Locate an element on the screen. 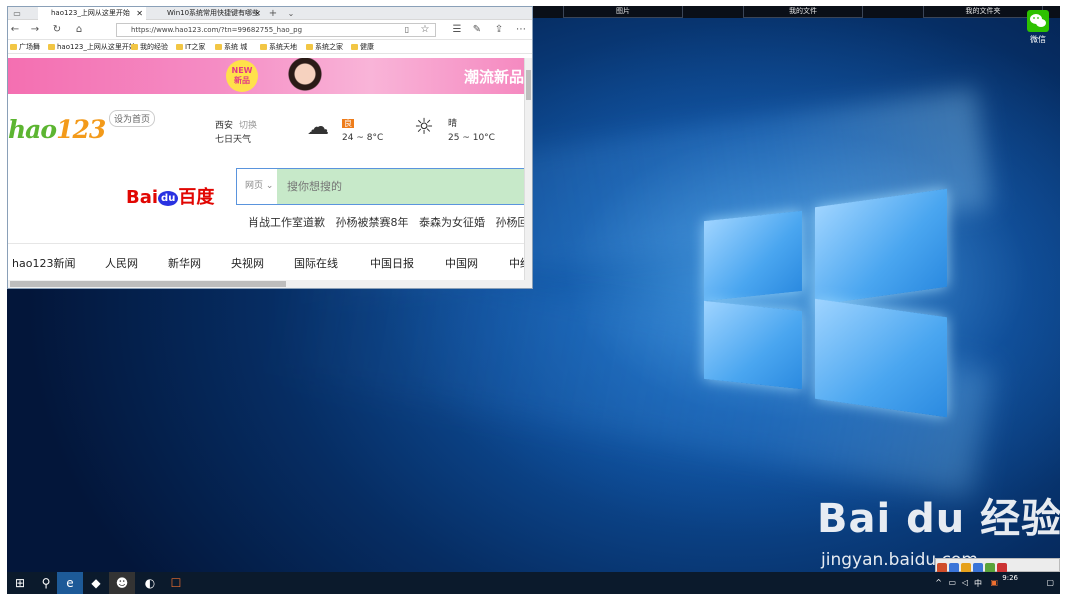 This screenshot has width=1067, height=600. hot-search-link: 肖战工作室道歉 is located at coordinates (286, 222).